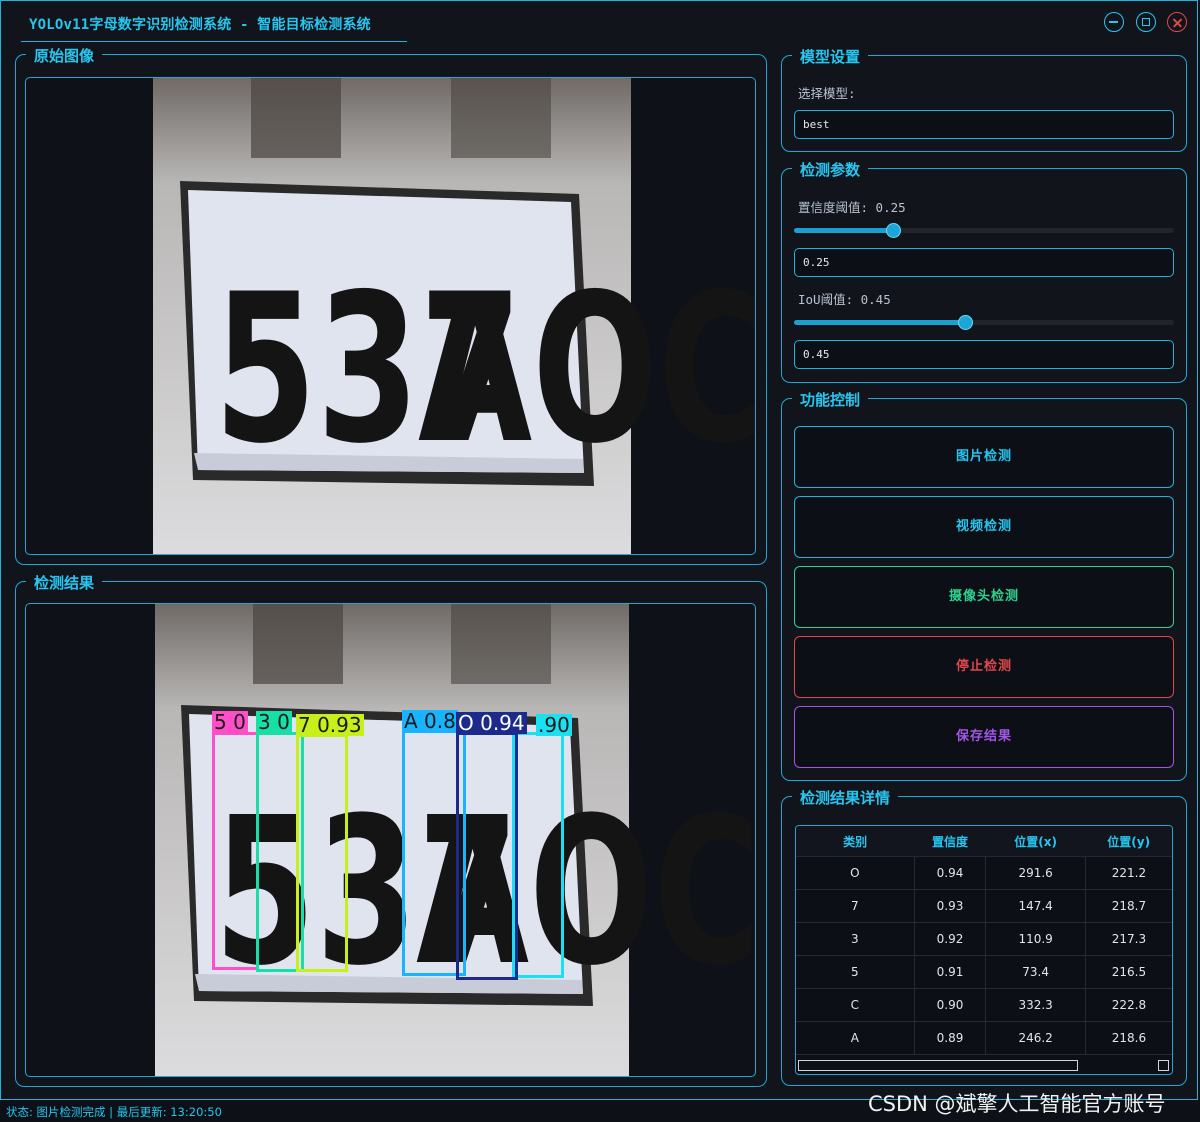 The image size is (1200, 1122). What do you see at coordinates (852, 207) in the screenshot?
I see `confidence-label: 置信度阈值: 0.25` at bounding box center [852, 207].